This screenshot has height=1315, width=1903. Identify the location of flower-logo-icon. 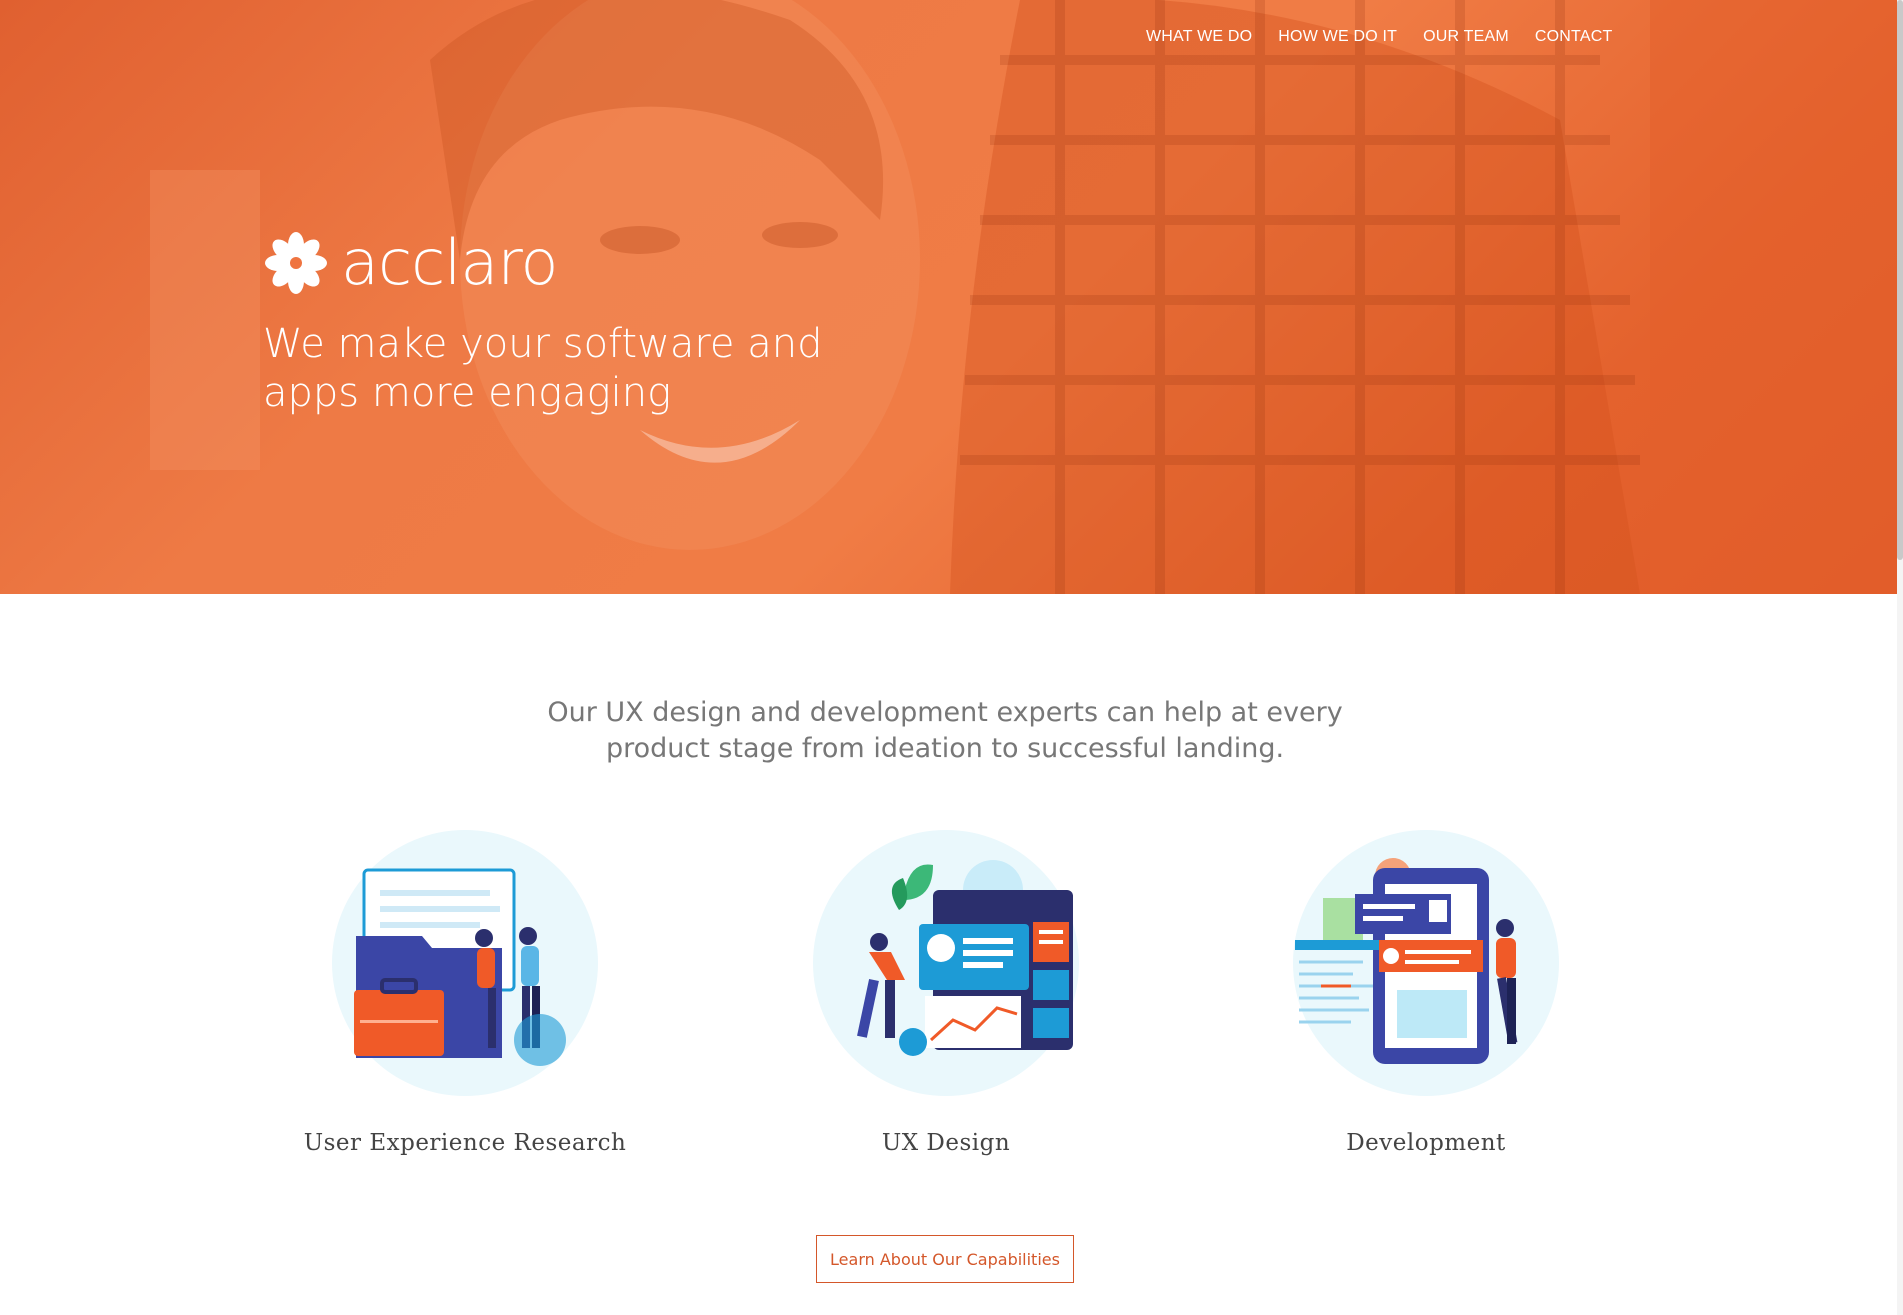
(296, 262).